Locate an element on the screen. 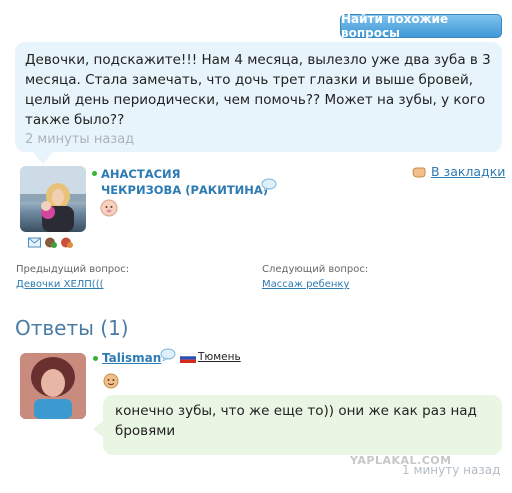 The height and width of the screenshot is (493, 512). add-friend-icon is located at coordinates (50, 242).